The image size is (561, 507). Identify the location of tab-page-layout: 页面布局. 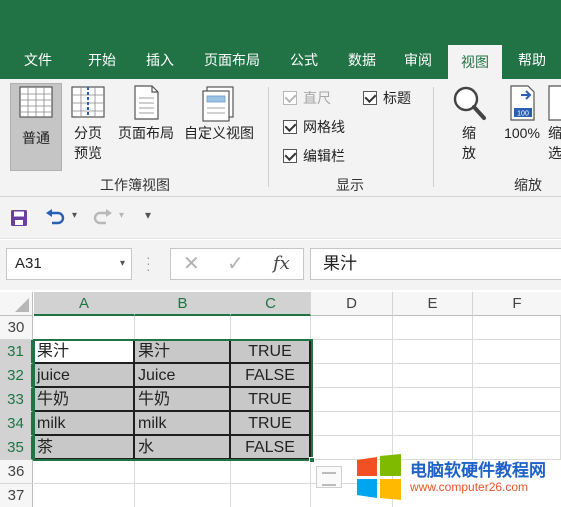
(232, 60).